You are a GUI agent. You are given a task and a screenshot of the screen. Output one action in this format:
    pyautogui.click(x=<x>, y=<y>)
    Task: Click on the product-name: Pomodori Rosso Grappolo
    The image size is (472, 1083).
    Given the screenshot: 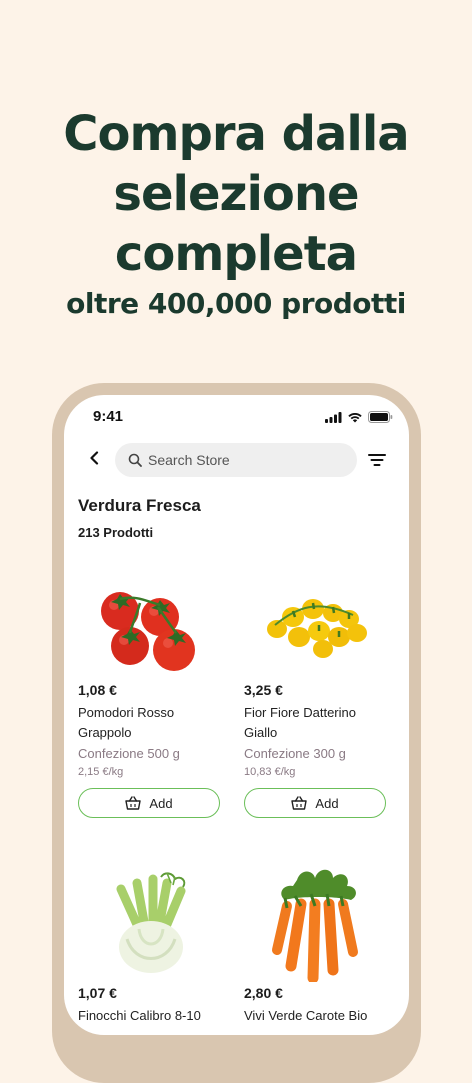 What is the action you would take?
    pyautogui.click(x=150, y=723)
    